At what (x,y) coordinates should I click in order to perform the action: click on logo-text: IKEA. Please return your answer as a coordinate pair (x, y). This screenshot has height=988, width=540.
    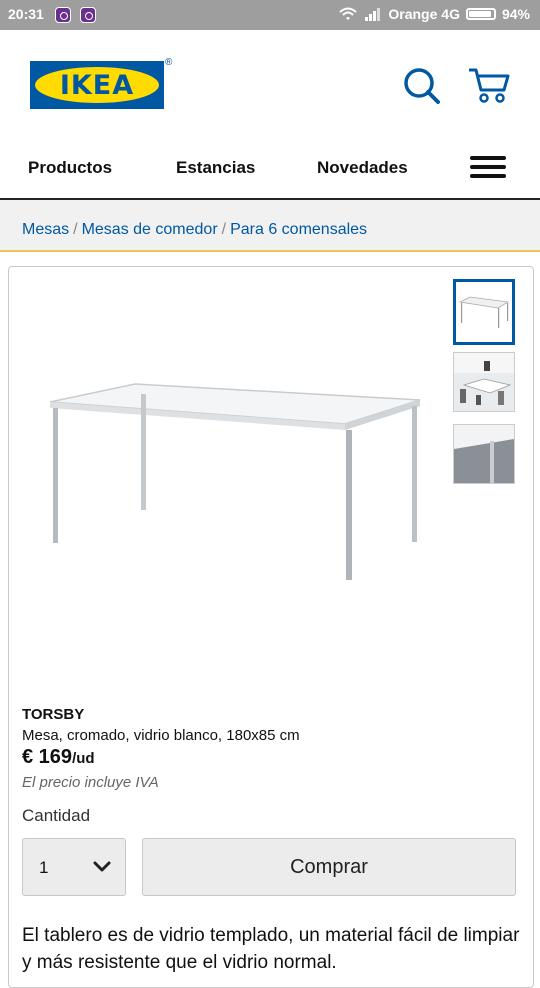
    Looking at the image, I should click on (97, 85).